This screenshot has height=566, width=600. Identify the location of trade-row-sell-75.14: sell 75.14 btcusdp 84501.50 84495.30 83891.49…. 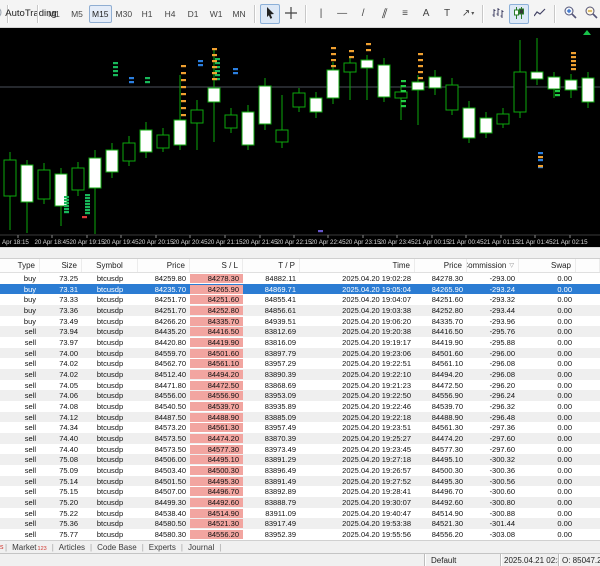
(300, 481).